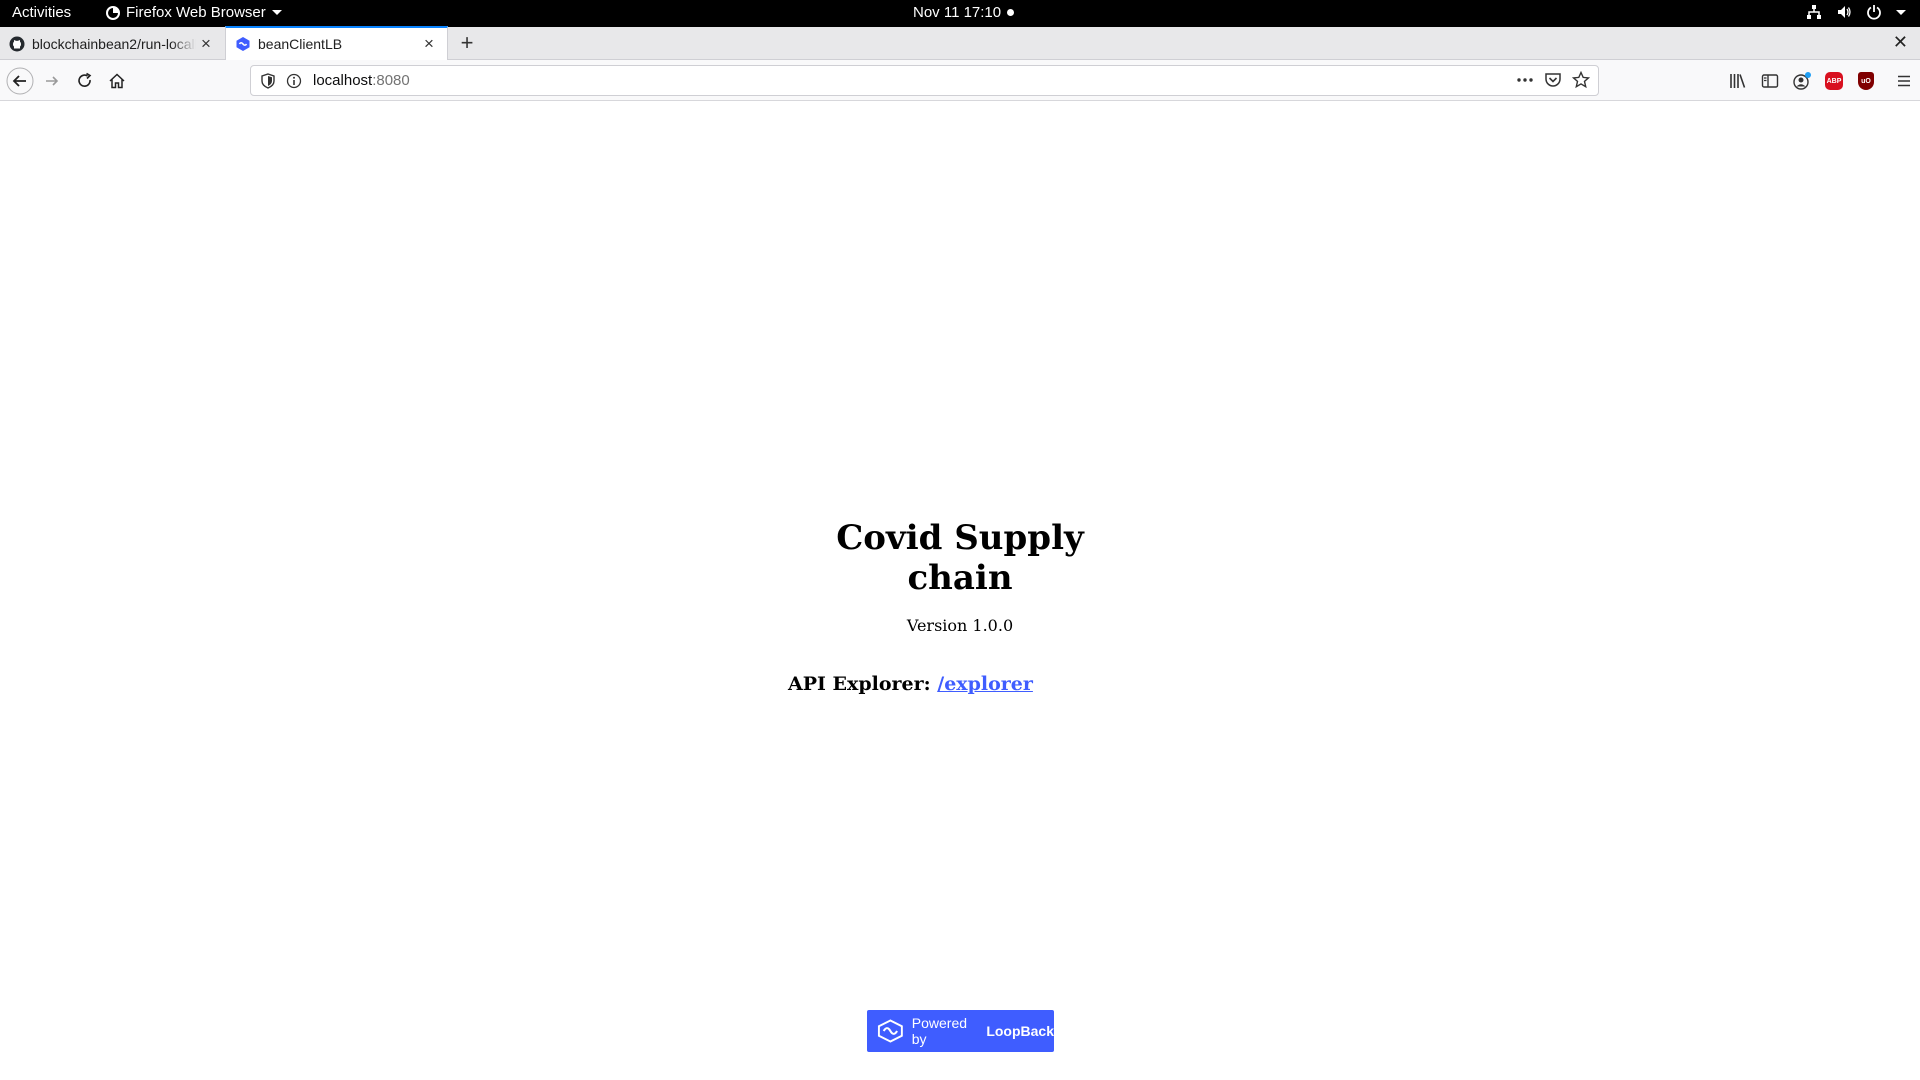 Image resolution: width=1920 pixels, height=1080 pixels. I want to click on version-text: Version 1.0.0, so click(960, 625).